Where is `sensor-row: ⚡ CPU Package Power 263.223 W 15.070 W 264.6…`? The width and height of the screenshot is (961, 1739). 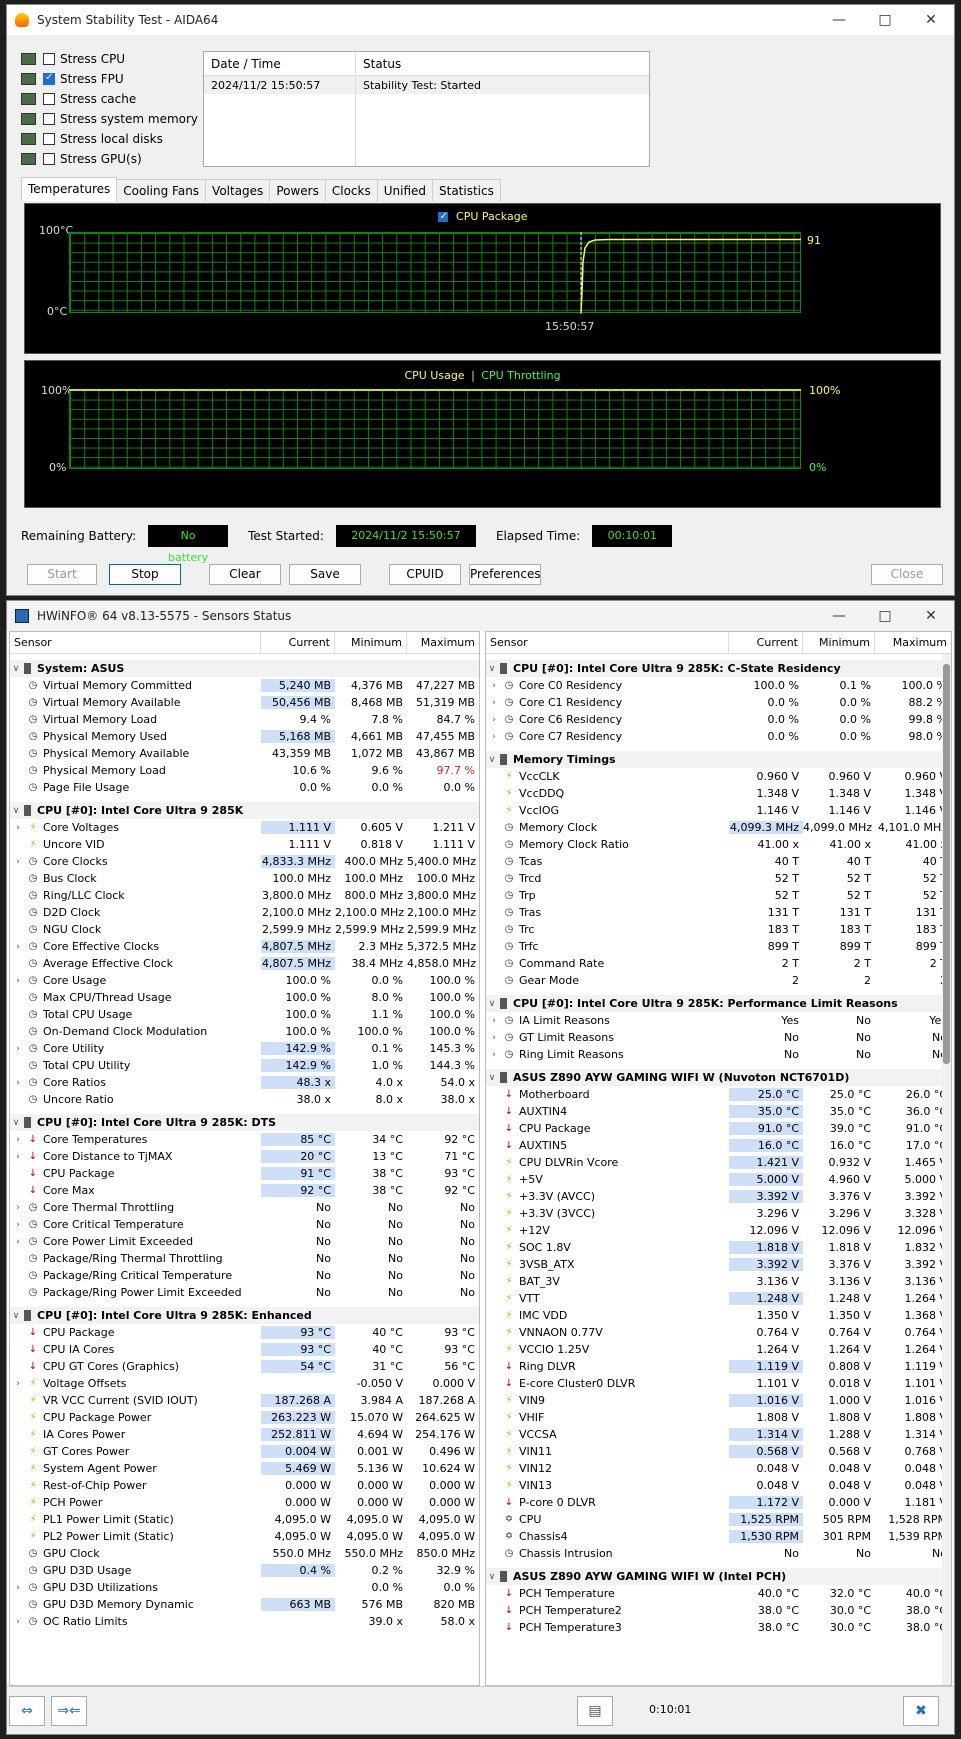 sensor-row: ⚡ CPU Package Power 263.223 W 15.070 W 264.6… is located at coordinates (244, 1417).